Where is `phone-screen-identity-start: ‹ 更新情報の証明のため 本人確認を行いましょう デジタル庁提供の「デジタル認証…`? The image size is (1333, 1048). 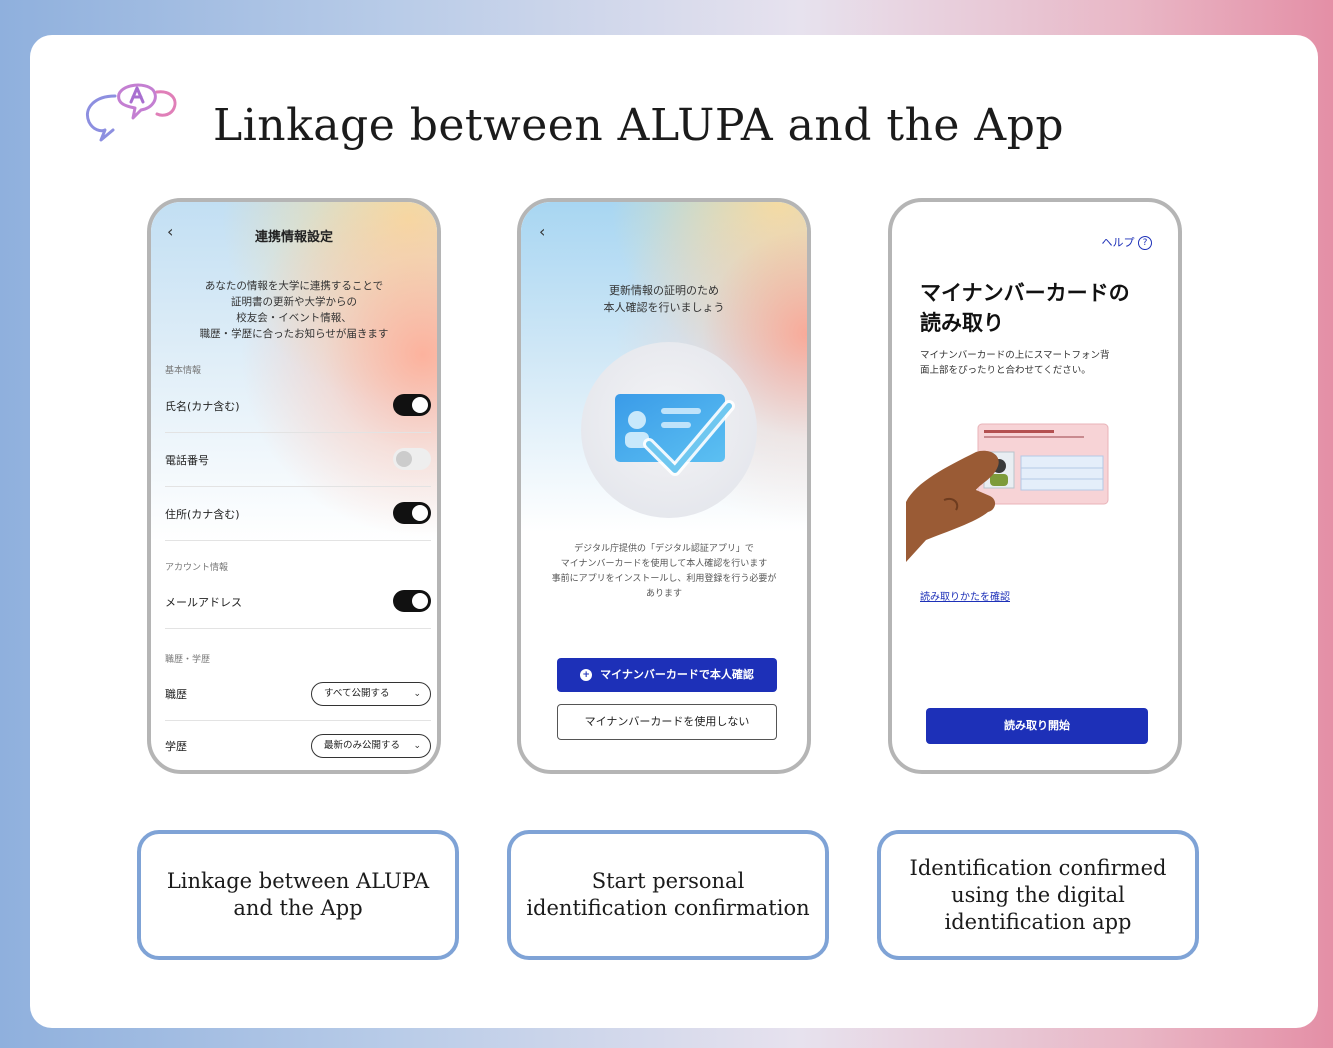 phone-screen-identity-start: ‹ 更新情報の証明のため 本人確認を行いましょう デジタル庁提供の「デジタル認証… is located at coordinates (664, 486).